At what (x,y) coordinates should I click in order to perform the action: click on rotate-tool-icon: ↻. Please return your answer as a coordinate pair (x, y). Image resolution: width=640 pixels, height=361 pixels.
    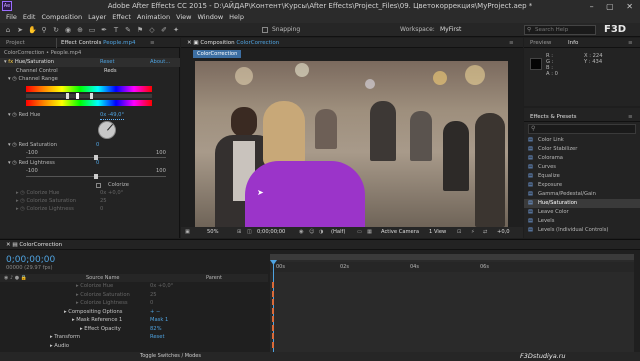
    Looking at the image, I should click on (56, 30).